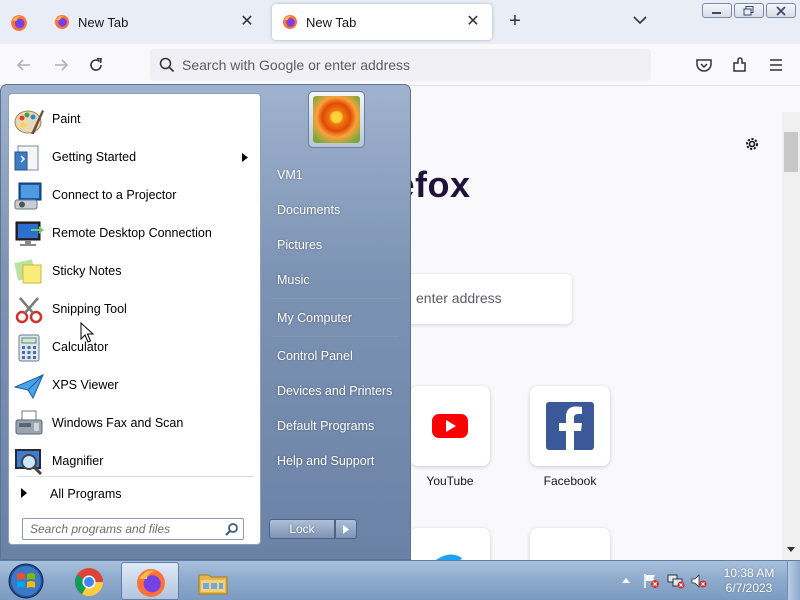 The width and height of the screenshot is (800, 600). What do you see at coordinates (96, 65) in the screenshot?
I see `reload-icon` at bounding box center [96, 65].